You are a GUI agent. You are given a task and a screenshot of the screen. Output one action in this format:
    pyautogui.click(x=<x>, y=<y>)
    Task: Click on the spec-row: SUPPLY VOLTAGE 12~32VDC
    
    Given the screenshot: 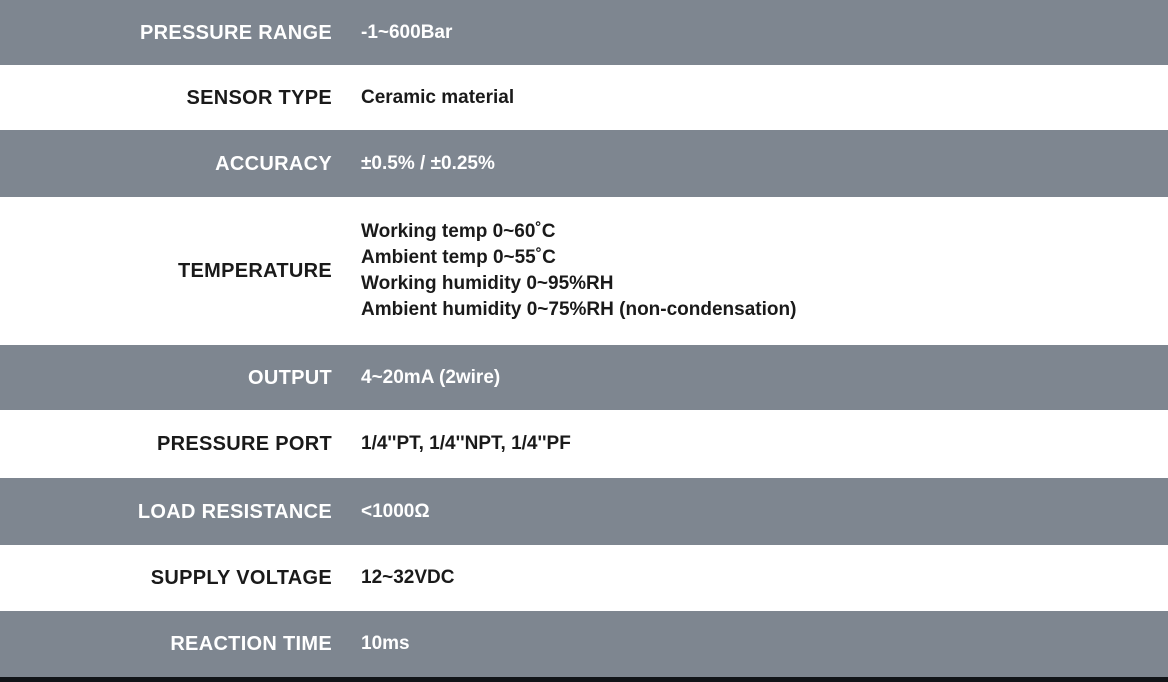 What is the action you would take?
    pyautogui.click(x=584, y=578)
    